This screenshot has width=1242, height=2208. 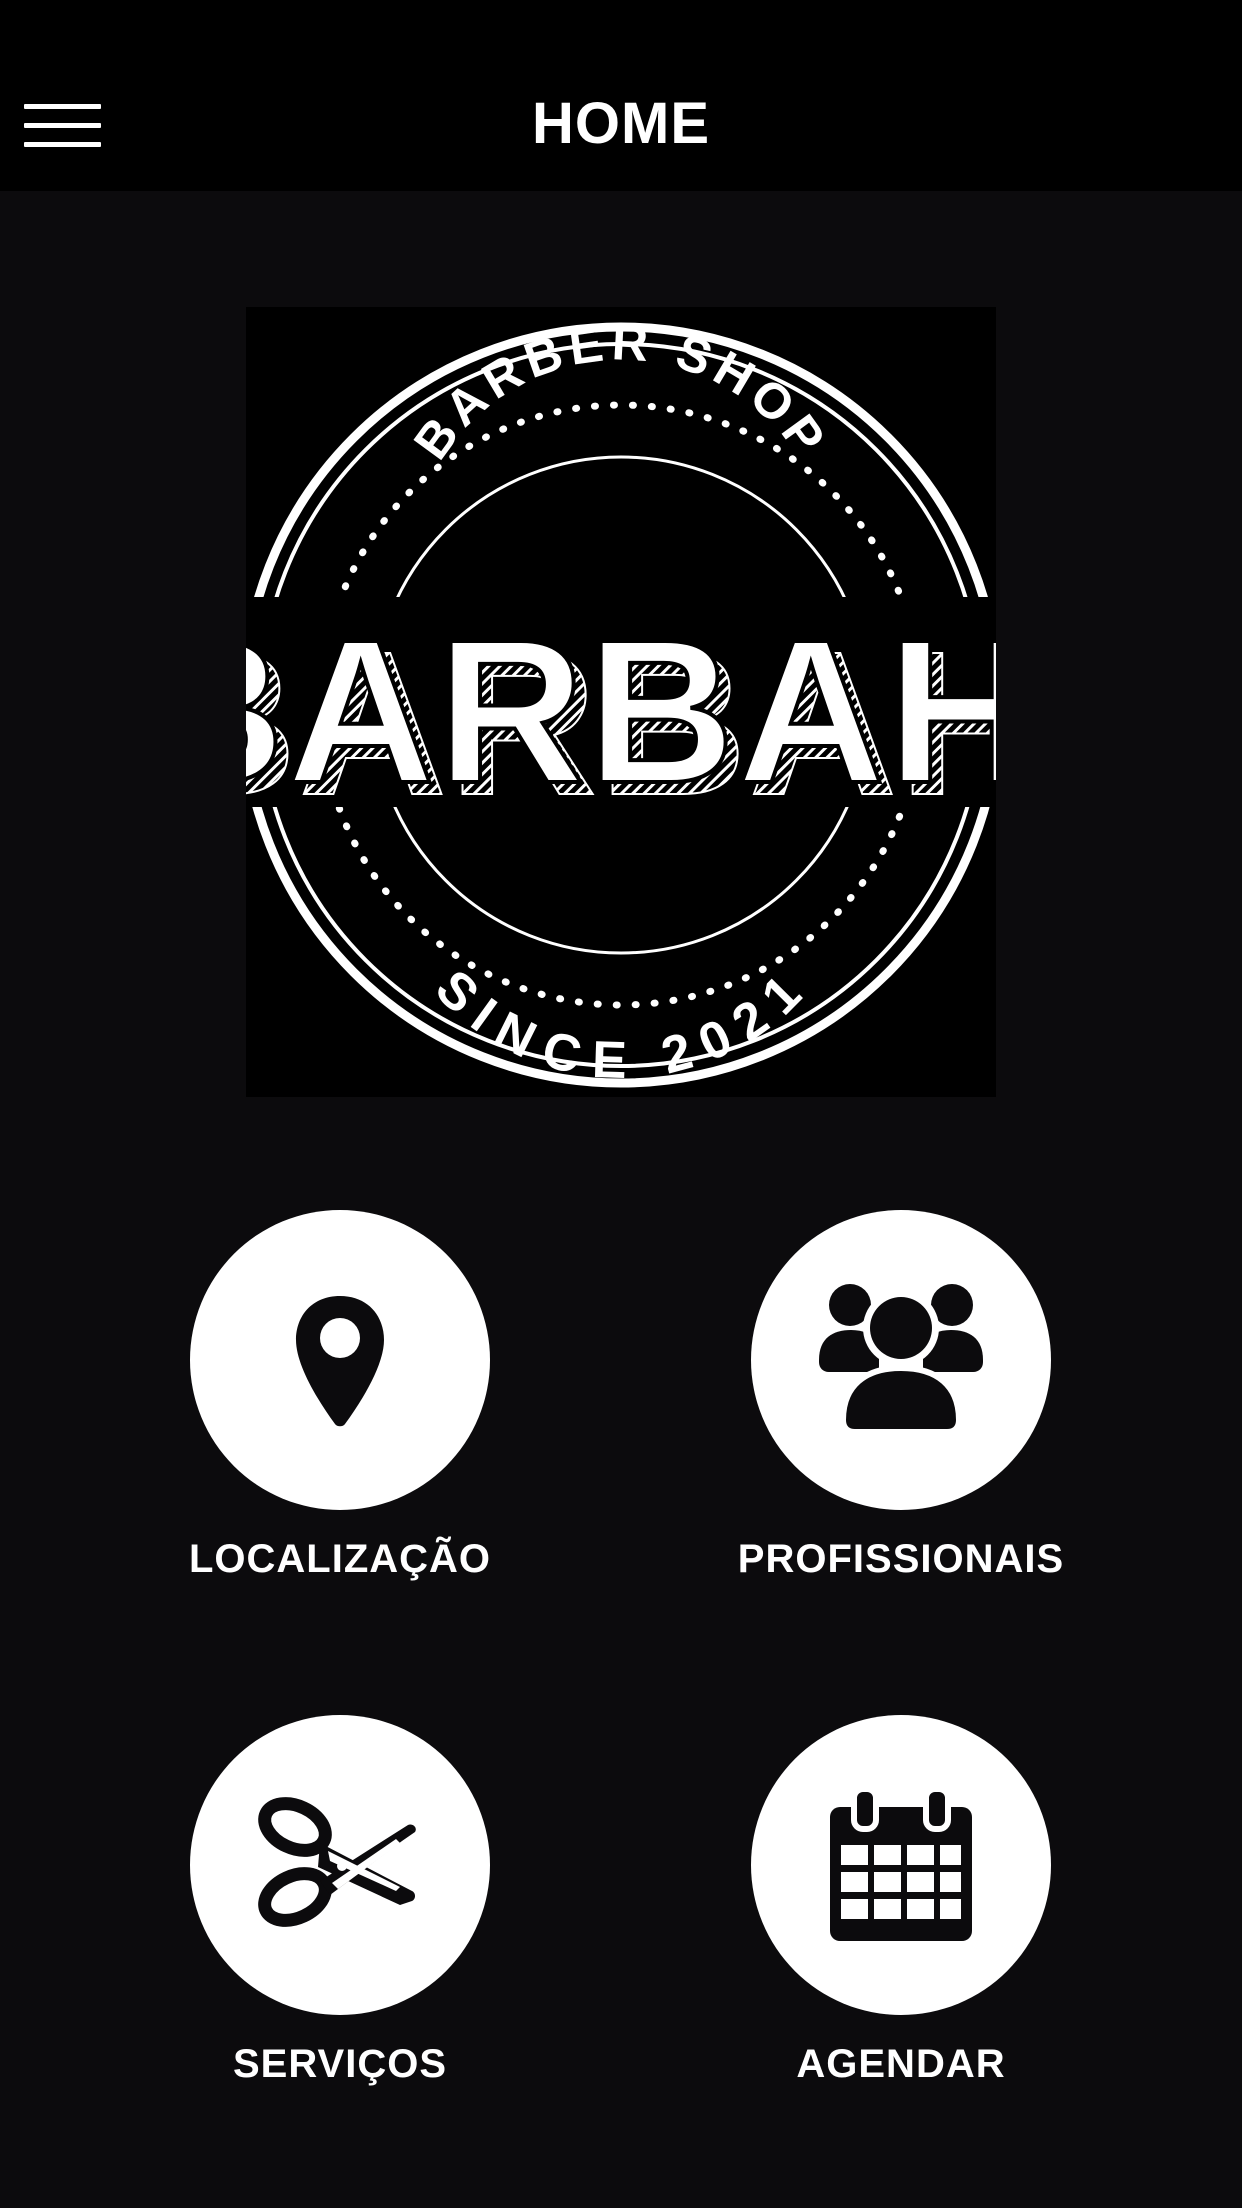 What do you see at coordinates (621, 711) in the screenshot?
I see `logo-brand-text: BARBAH!` at bounding box center [621, 711].